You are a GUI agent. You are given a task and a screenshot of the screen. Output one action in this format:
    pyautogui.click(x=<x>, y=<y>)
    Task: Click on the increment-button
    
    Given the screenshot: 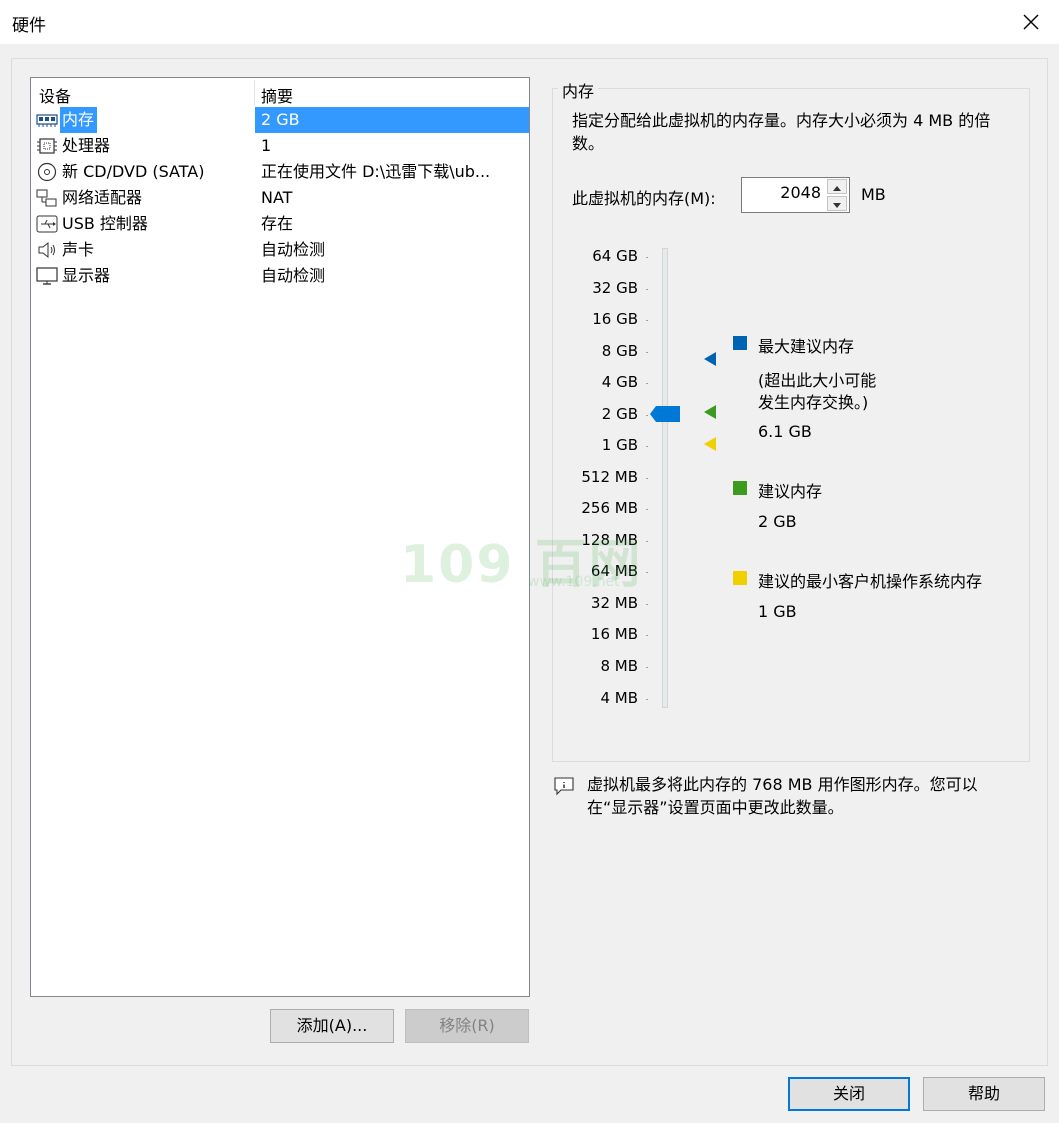 What is the action you would take?
    pyautogui.click(x=837, y=186)
    